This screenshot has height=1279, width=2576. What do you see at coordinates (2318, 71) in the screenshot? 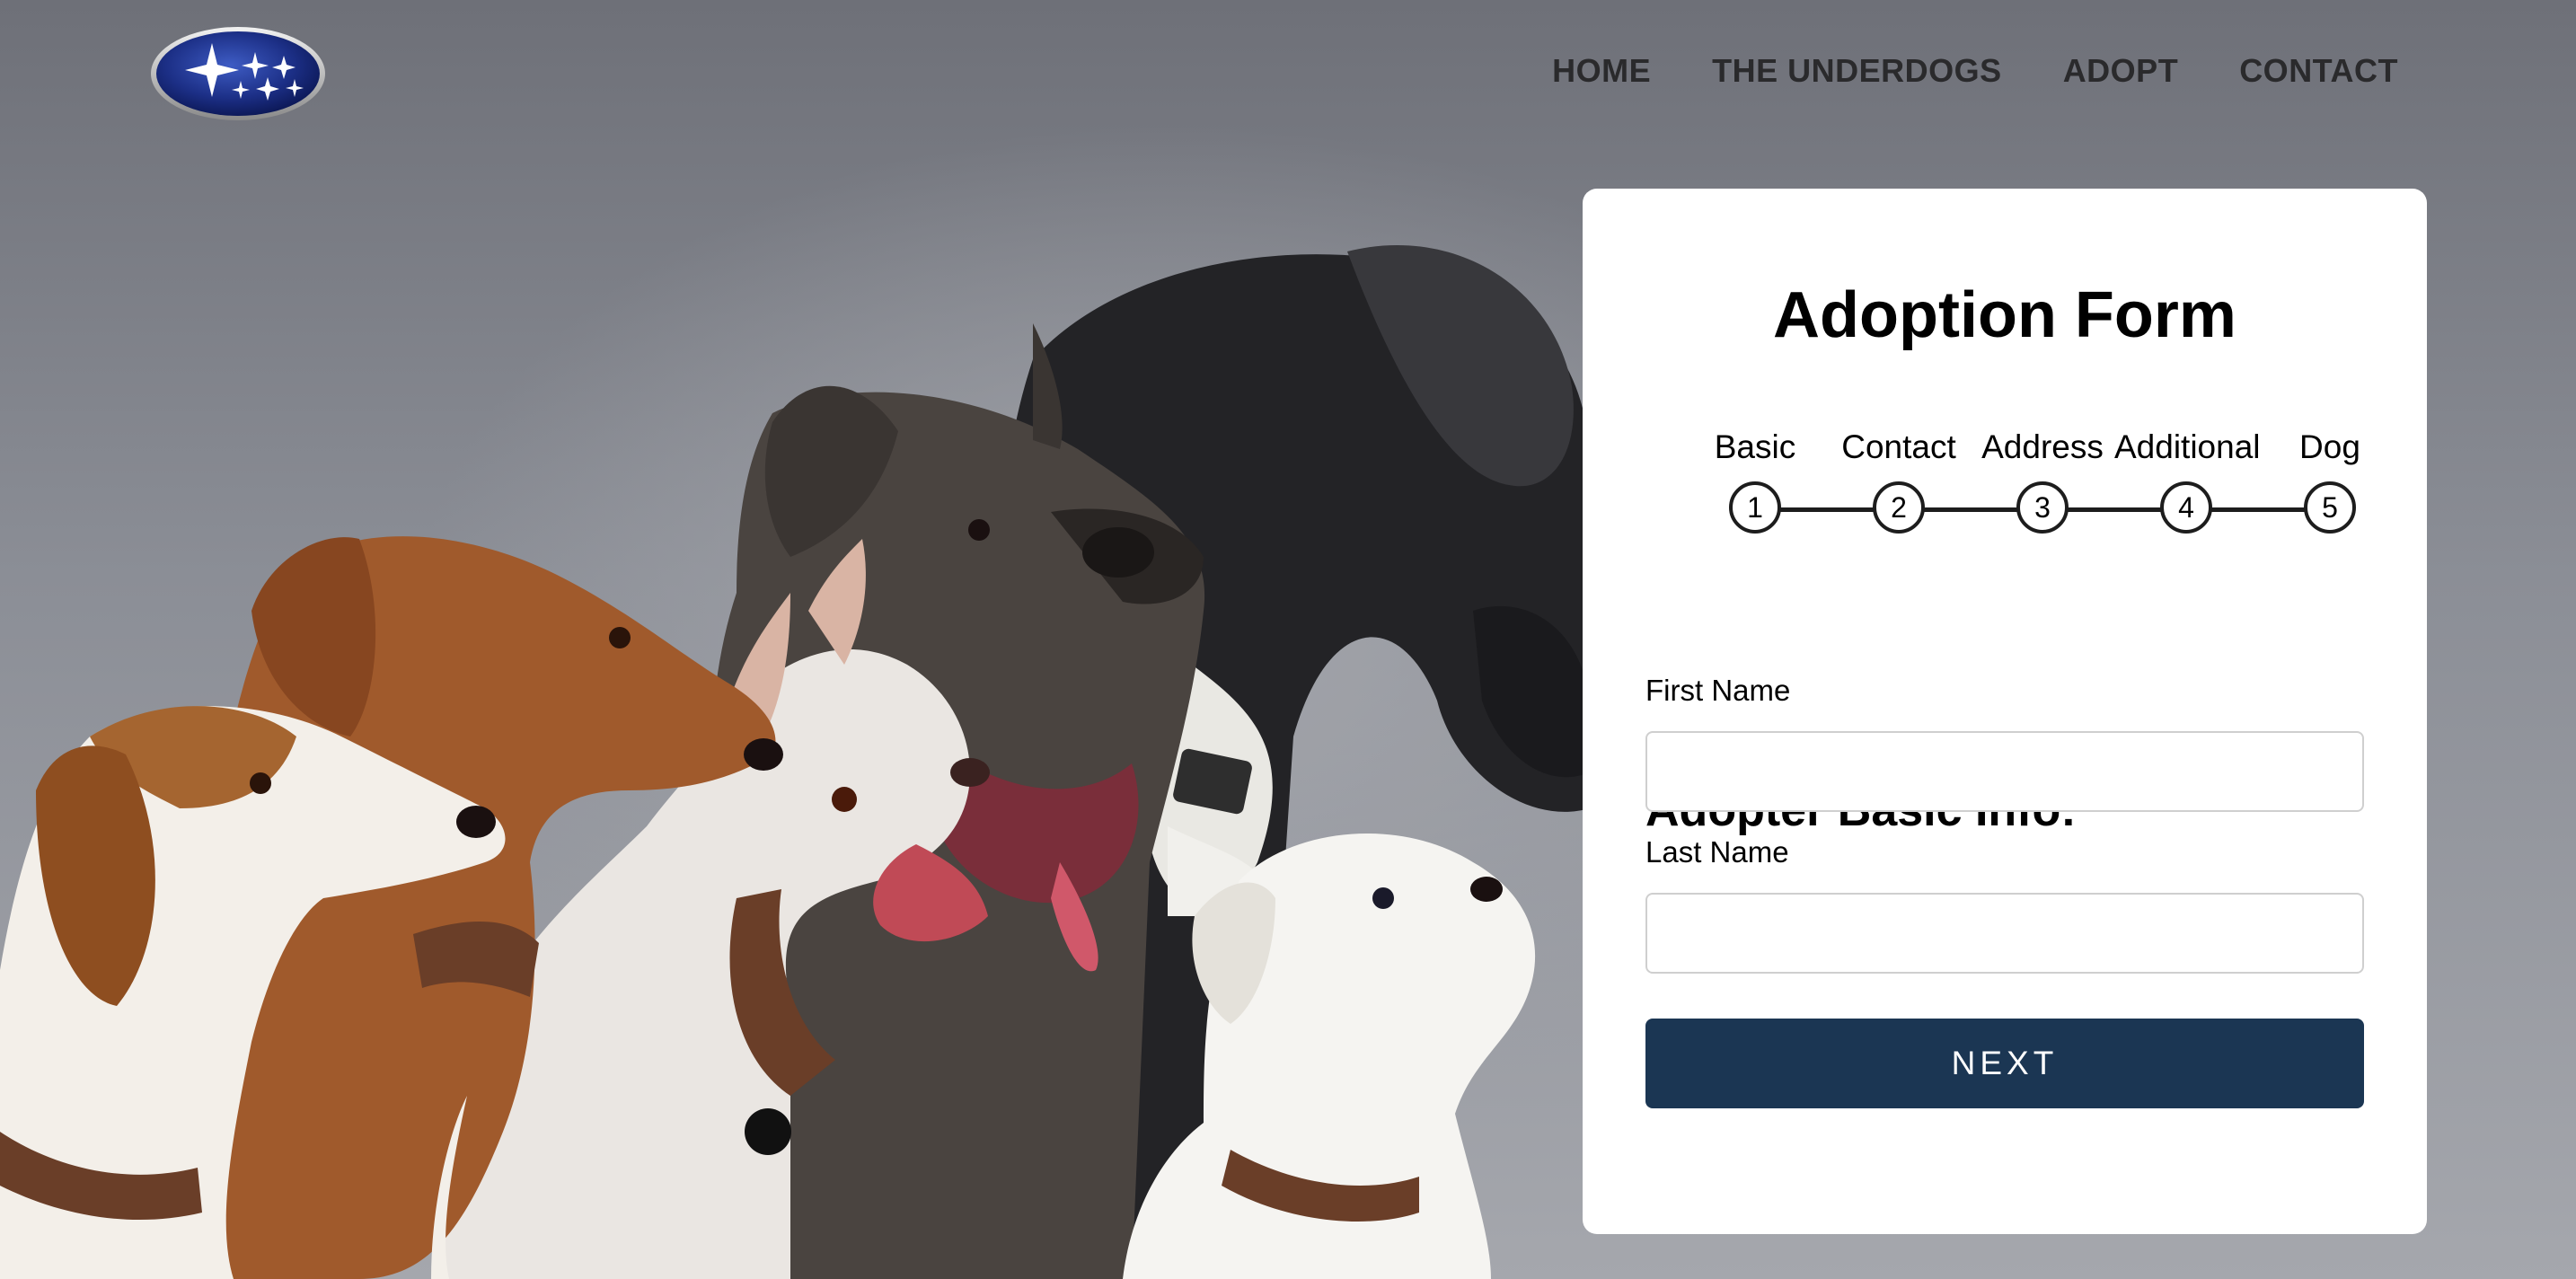
I see `nav-contact-link: CONTACT` at bounding box center [2318, 71].